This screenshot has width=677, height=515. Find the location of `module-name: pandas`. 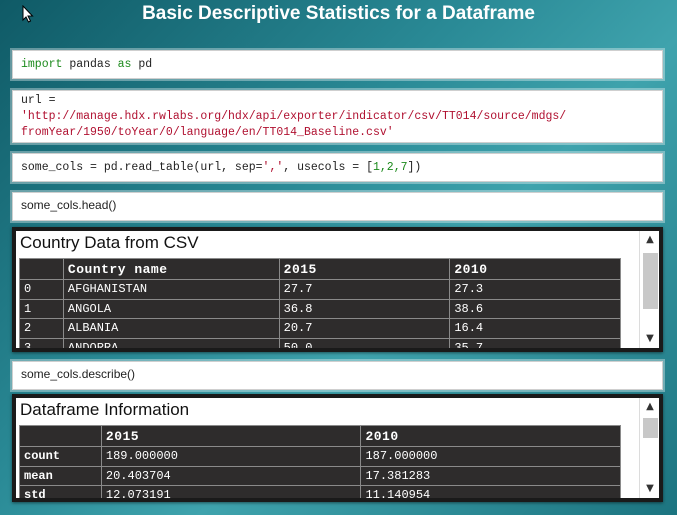

module-name: pandas is located at coordinates (90, 64).